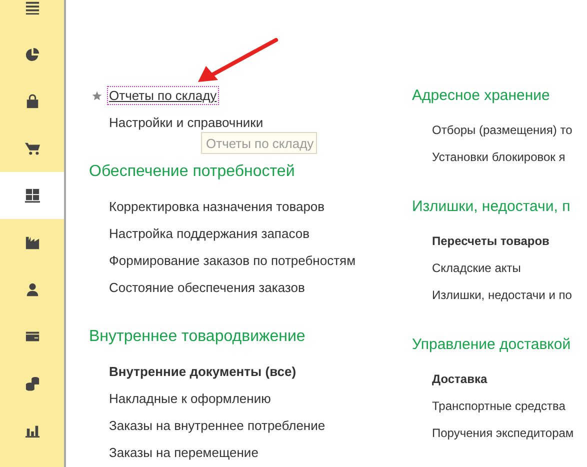 The height and width of the screenshot is (467, 587). I want to click on menu-link: Поручения экспедиторам, so click(503, 433).